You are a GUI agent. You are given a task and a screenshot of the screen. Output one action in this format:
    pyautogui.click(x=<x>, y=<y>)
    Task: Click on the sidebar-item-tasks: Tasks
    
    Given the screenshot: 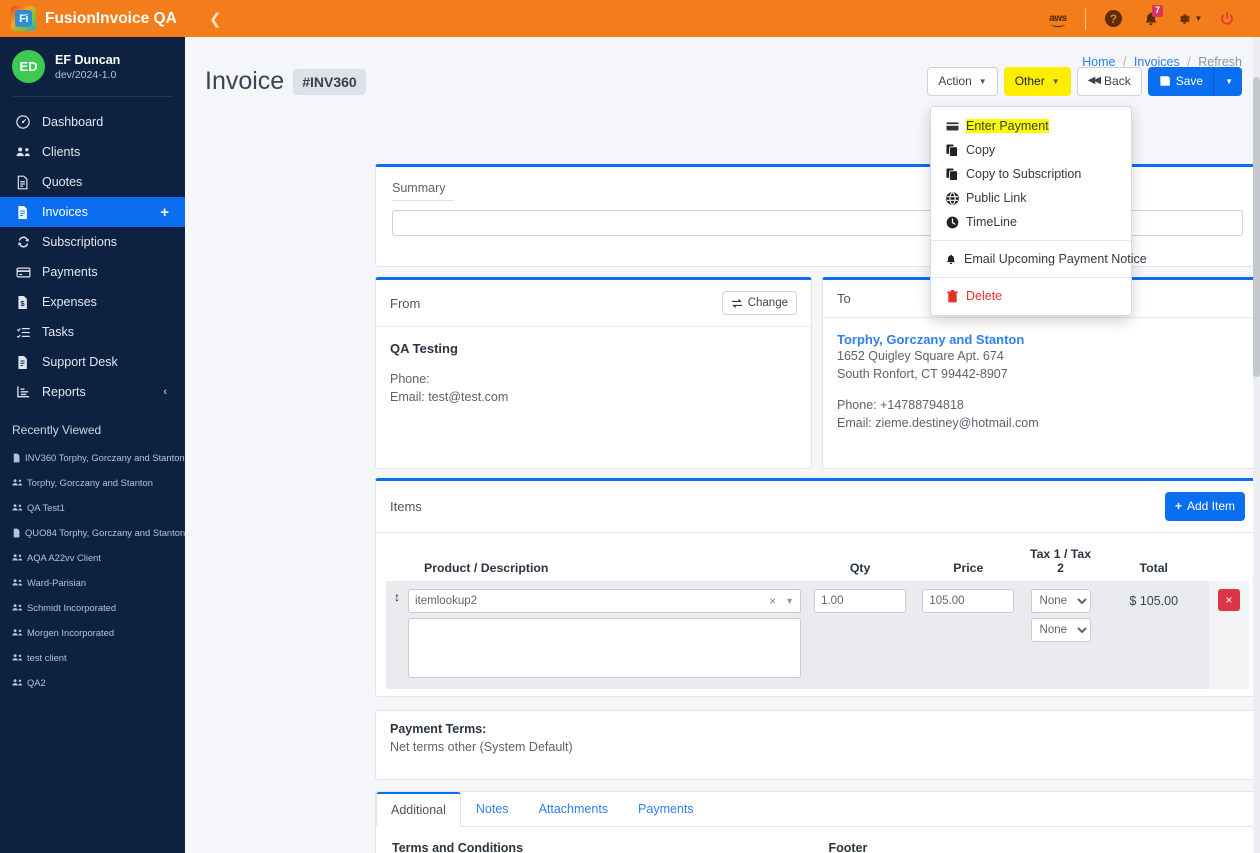 What is the action you would take?
    pyautogui.click(x=92, y=332)
    